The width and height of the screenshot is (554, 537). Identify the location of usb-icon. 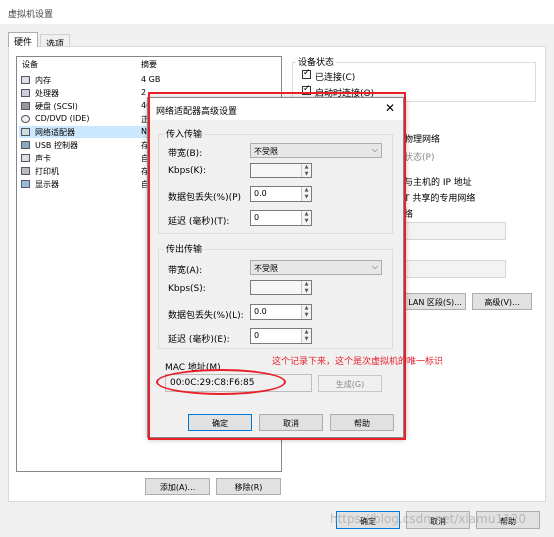
(25, 145).